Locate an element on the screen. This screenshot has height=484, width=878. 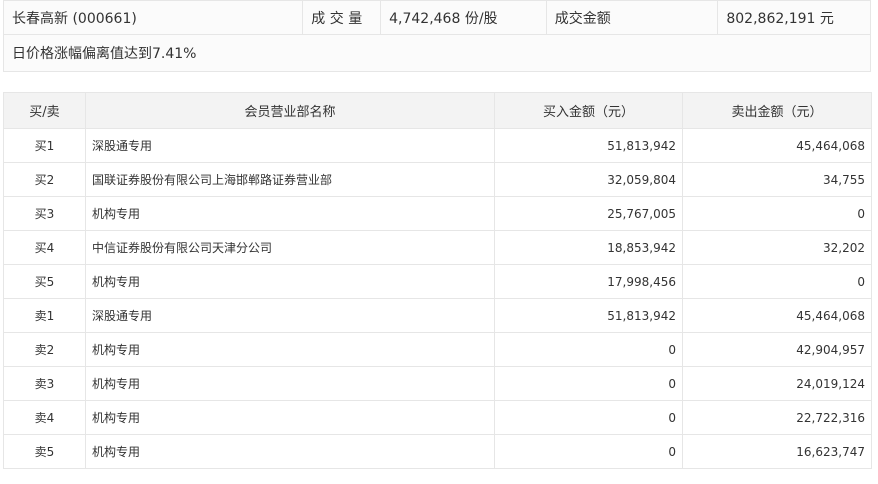
table-row: 卖4 机构专用 0 22,722,316 is located at coordinates (437, 417).